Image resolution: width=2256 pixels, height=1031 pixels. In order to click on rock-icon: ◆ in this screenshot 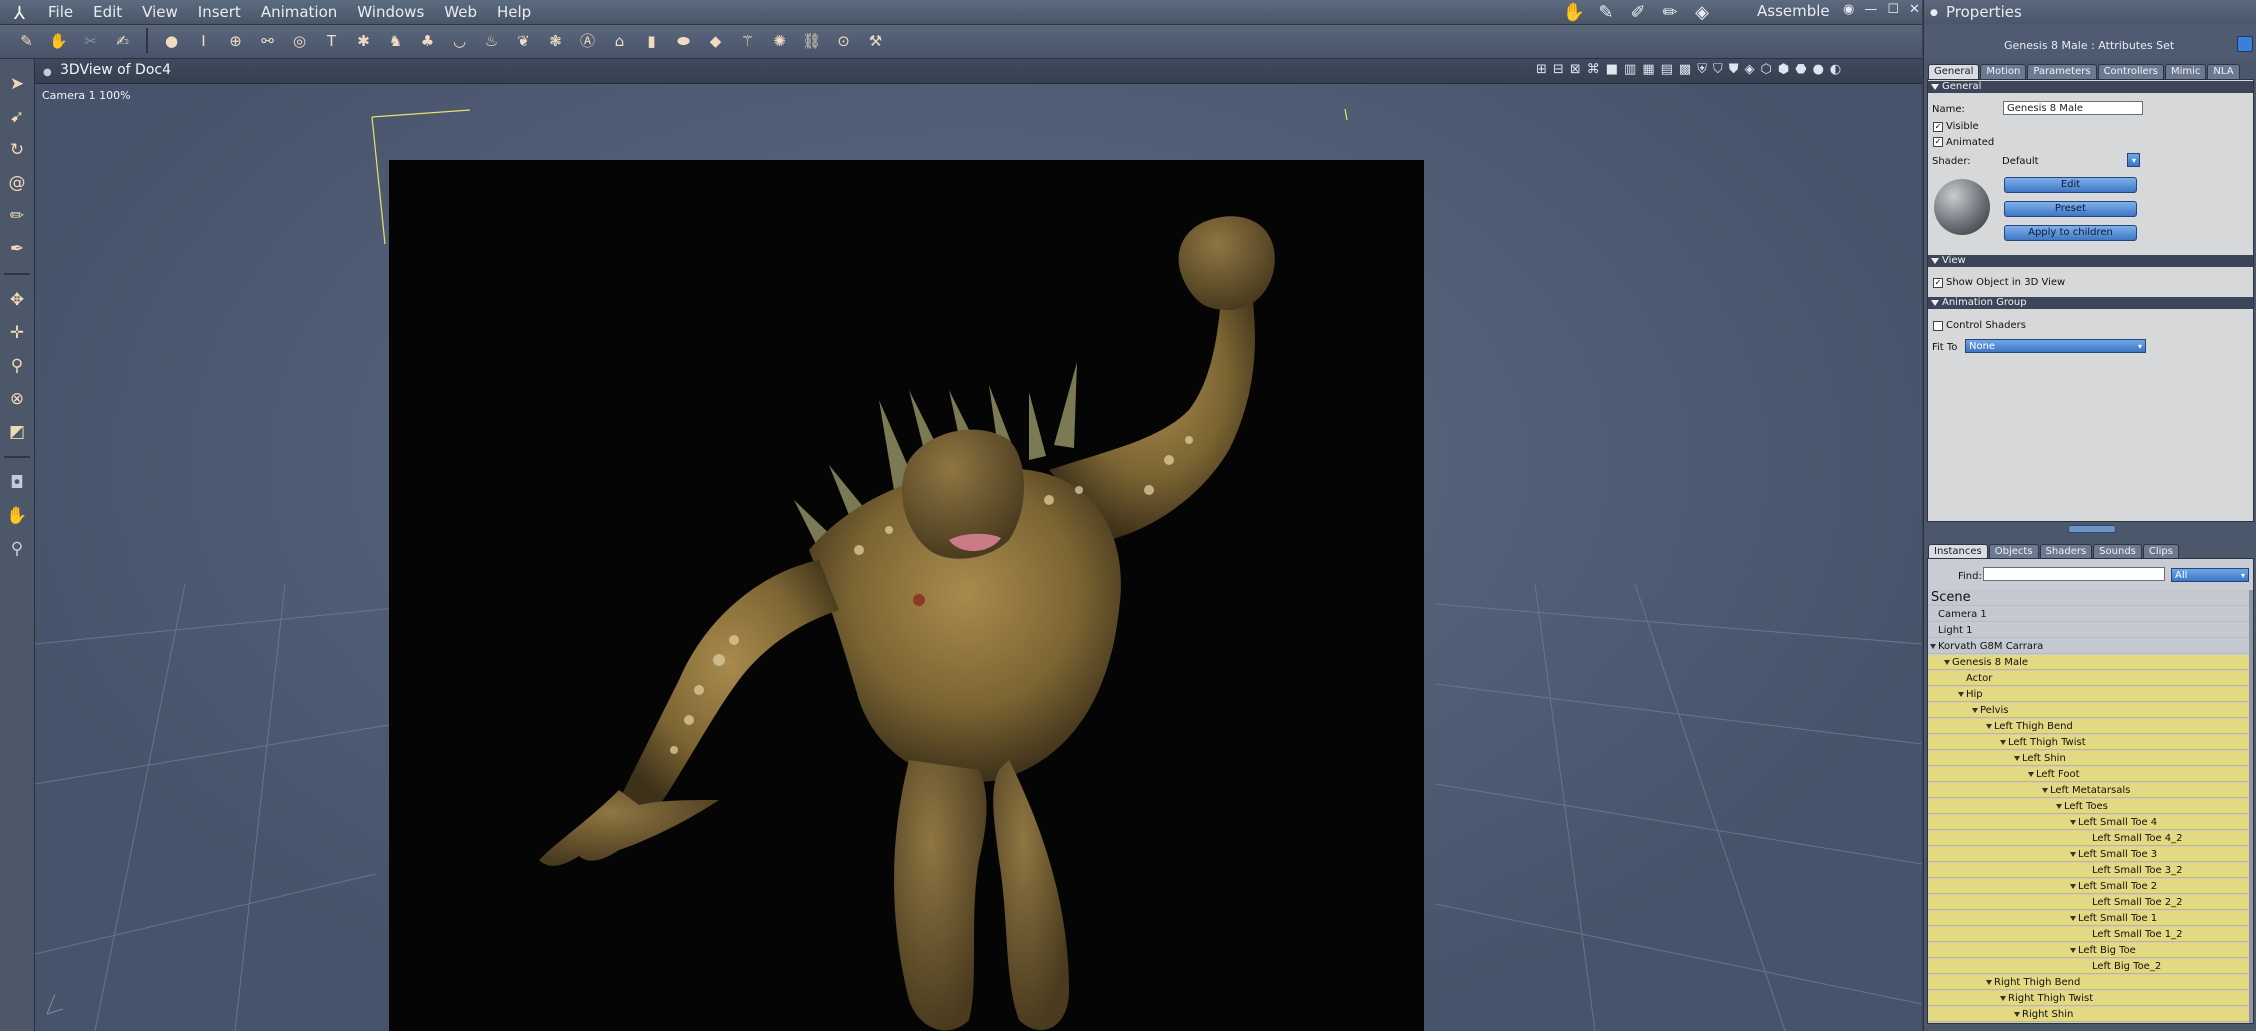, I will do `click(715, 40)`.